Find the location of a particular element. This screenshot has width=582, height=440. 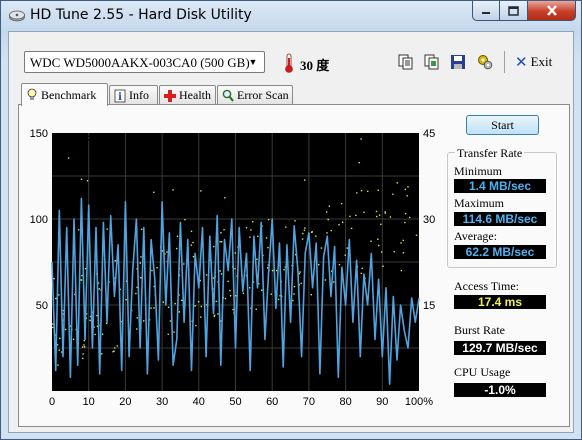

x-tick-label: 100% is located at coordinates (419, 402).